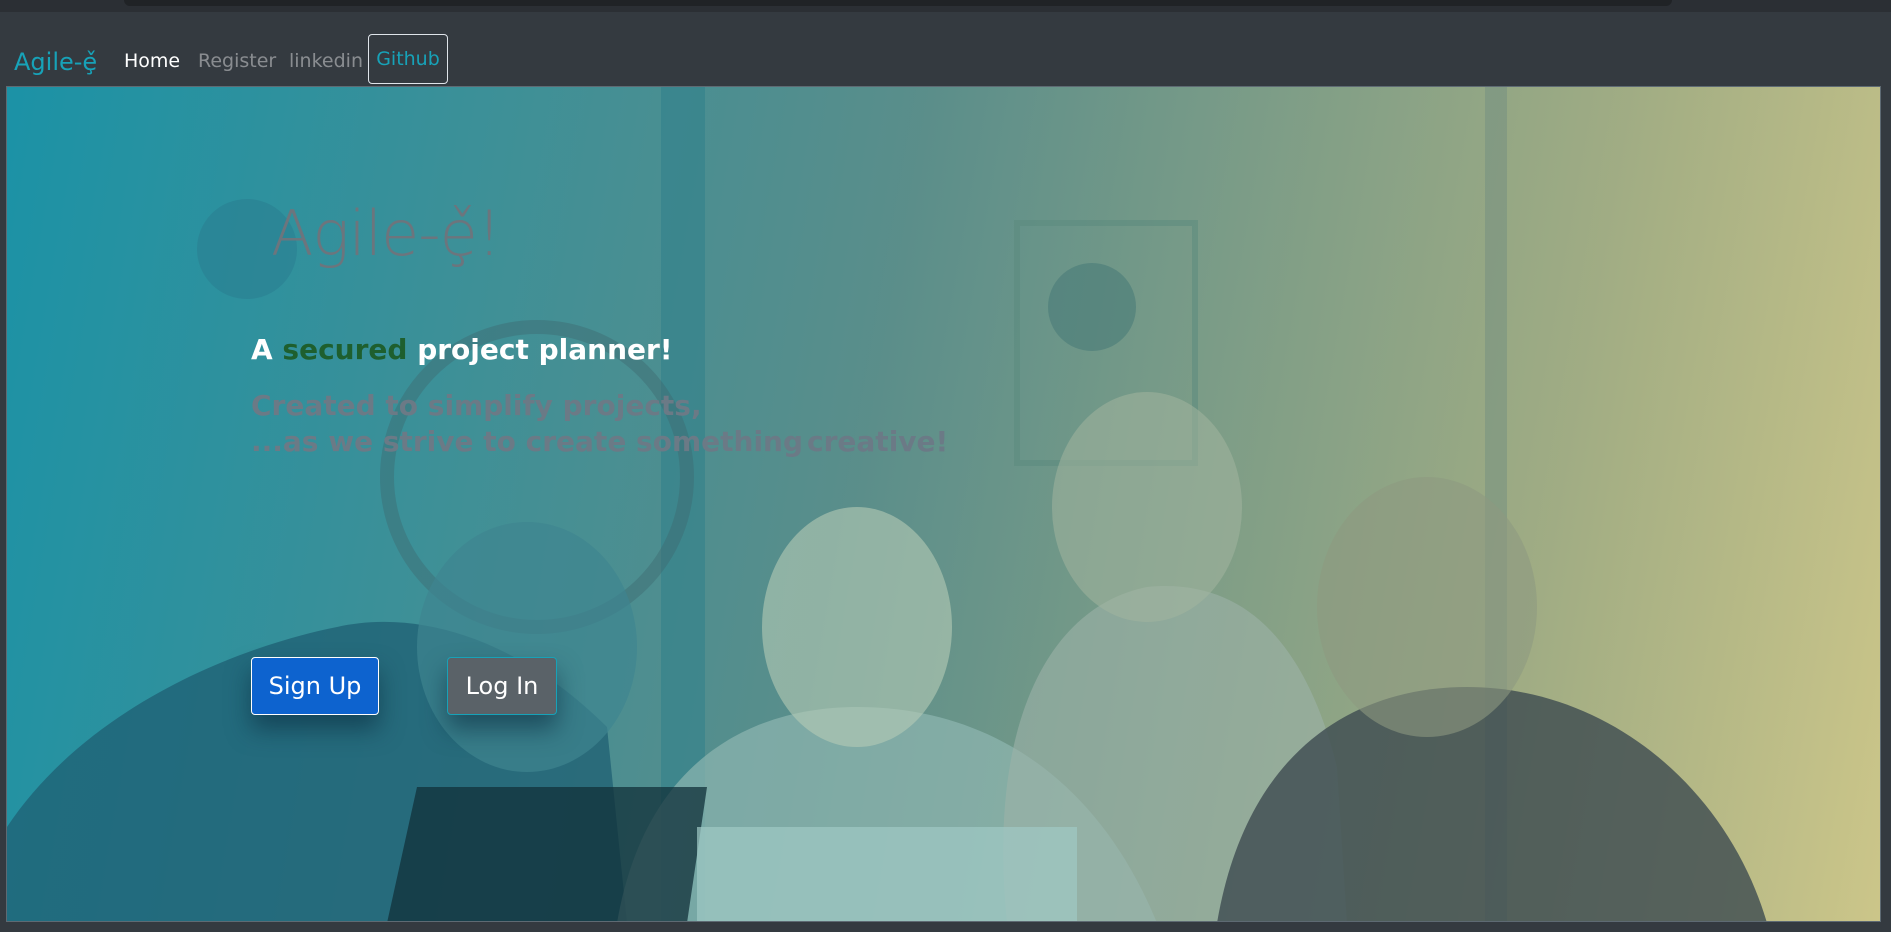 The height and width of the screenshot is (932, 1891). Describe the element at coordinates (502, 686) in the screenshot. I see `log-in-button: Log In` at that location.